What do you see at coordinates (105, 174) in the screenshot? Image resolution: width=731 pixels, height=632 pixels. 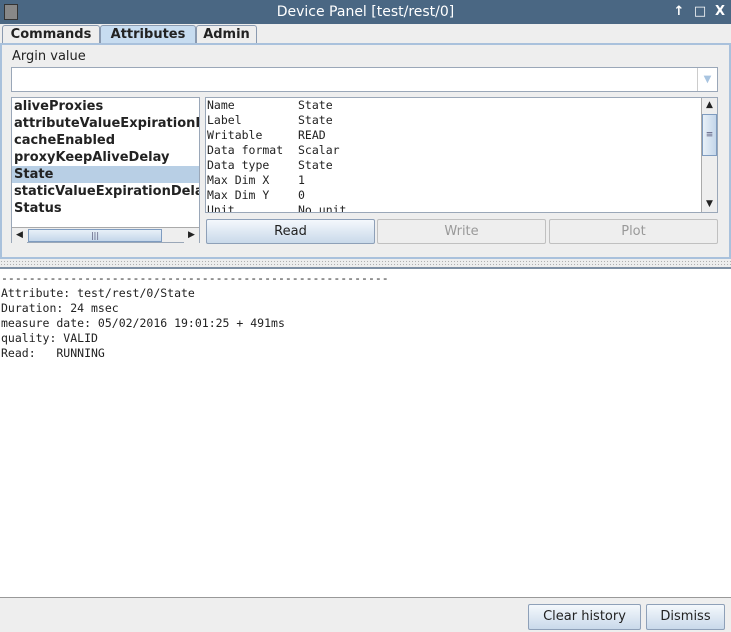 I see `list-item: State` at bounding box center [105, 174].